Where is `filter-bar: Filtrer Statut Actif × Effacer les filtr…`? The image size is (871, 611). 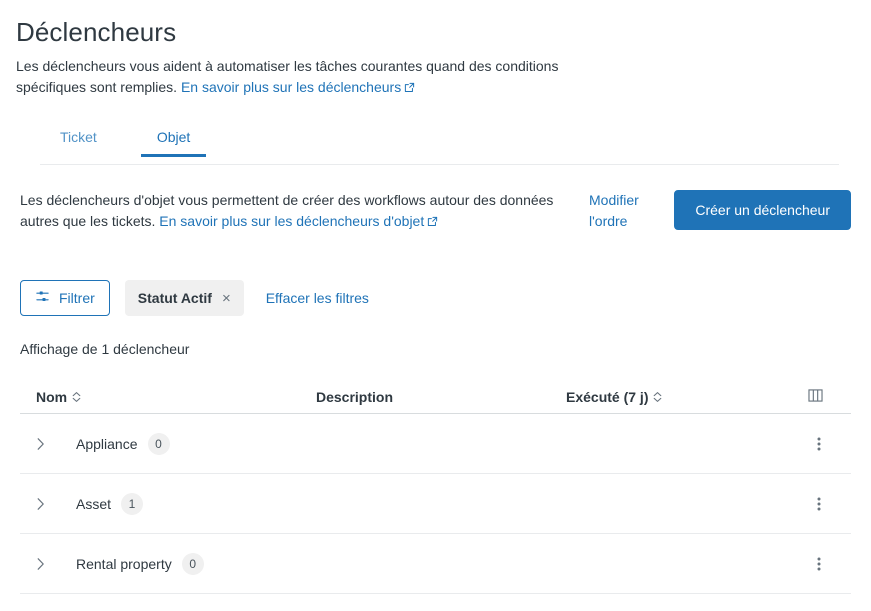
filter-bar: Filtrer Statut Actif × Effacer les filtr… is located at coordinates (435, 298).